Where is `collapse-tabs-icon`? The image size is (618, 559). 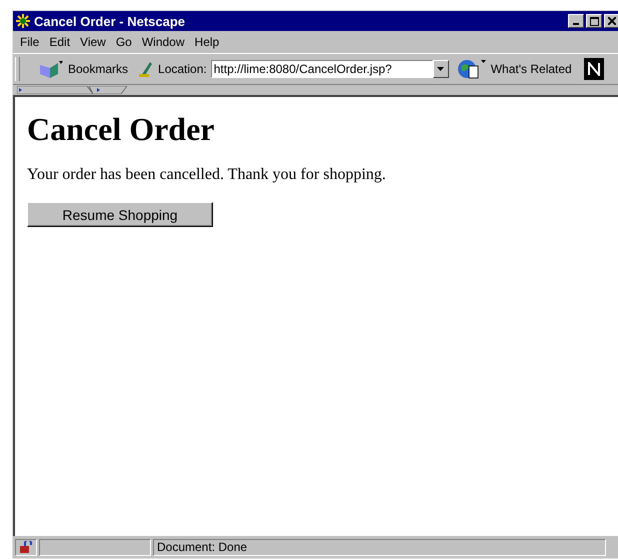 collapse-tabs-icon is located at coordinates (72, 90).